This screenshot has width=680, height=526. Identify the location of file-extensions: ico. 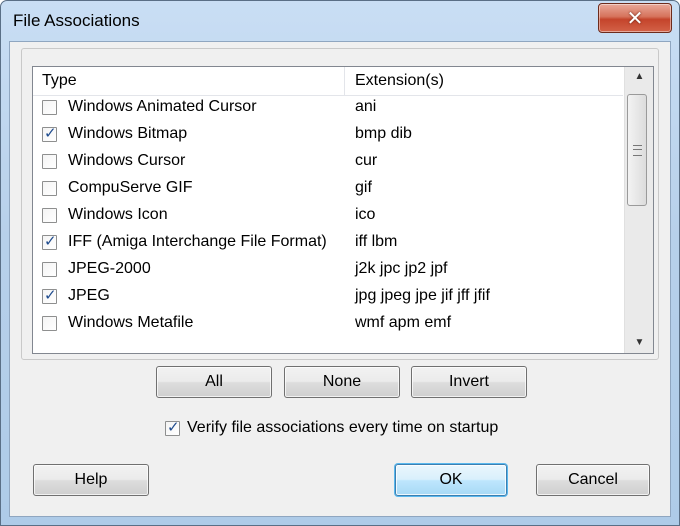
(365, 214).